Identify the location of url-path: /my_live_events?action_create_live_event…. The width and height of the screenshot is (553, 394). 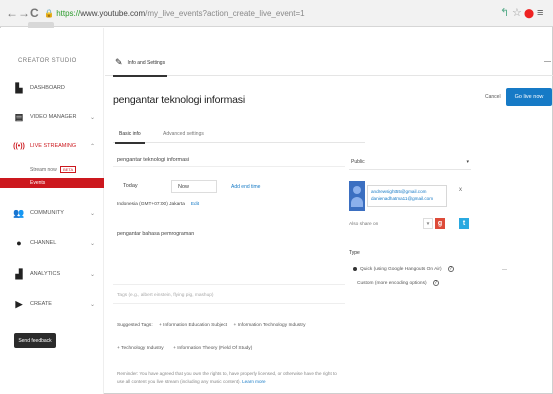
(225, 13).